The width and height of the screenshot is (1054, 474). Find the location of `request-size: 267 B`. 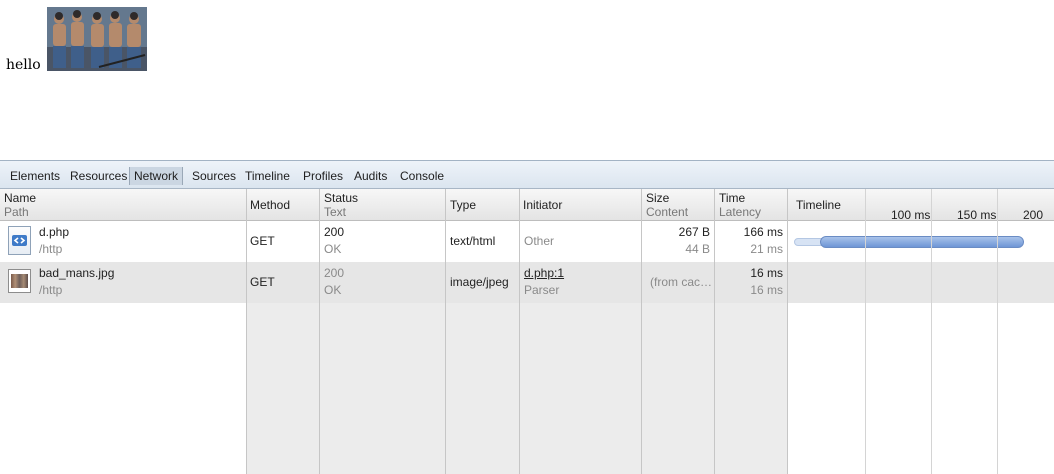

request-size: 267 B is located at coordinates (694, 232).